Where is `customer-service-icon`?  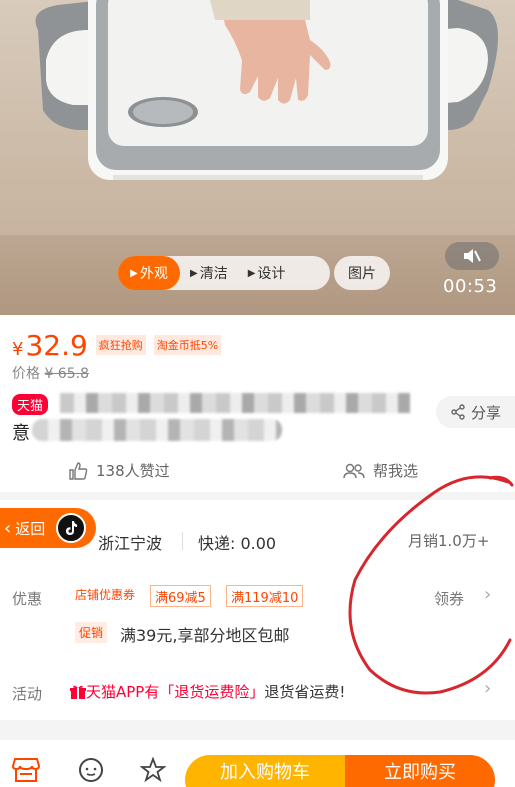 customer-service-icon is located at coordinates (91, 770).